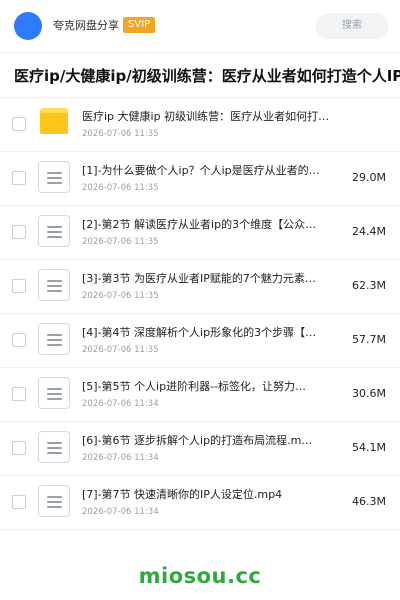 The image size is (400, 600). What do you see at coordinates (369, 231) in the screenshot?
I see `file-size: 24.4M` at bounding box center [369, 231].